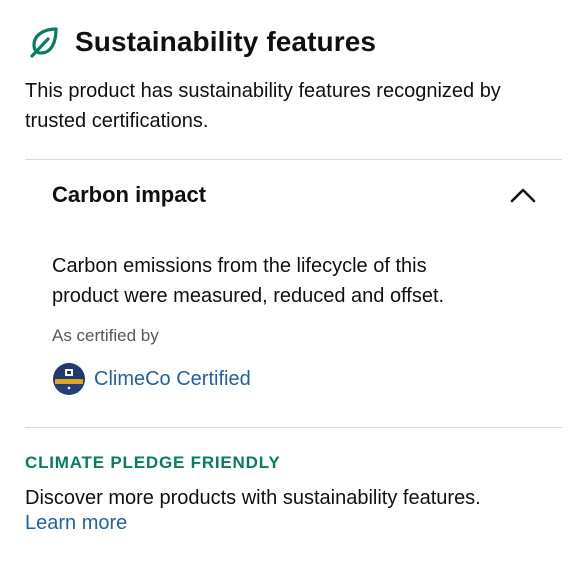 This screenshot has width=574, height=561. What do you see at coordinates (129, 194) in the screenshot?
I see `section-title: Carbon impact` at bounding box center [129, 194].